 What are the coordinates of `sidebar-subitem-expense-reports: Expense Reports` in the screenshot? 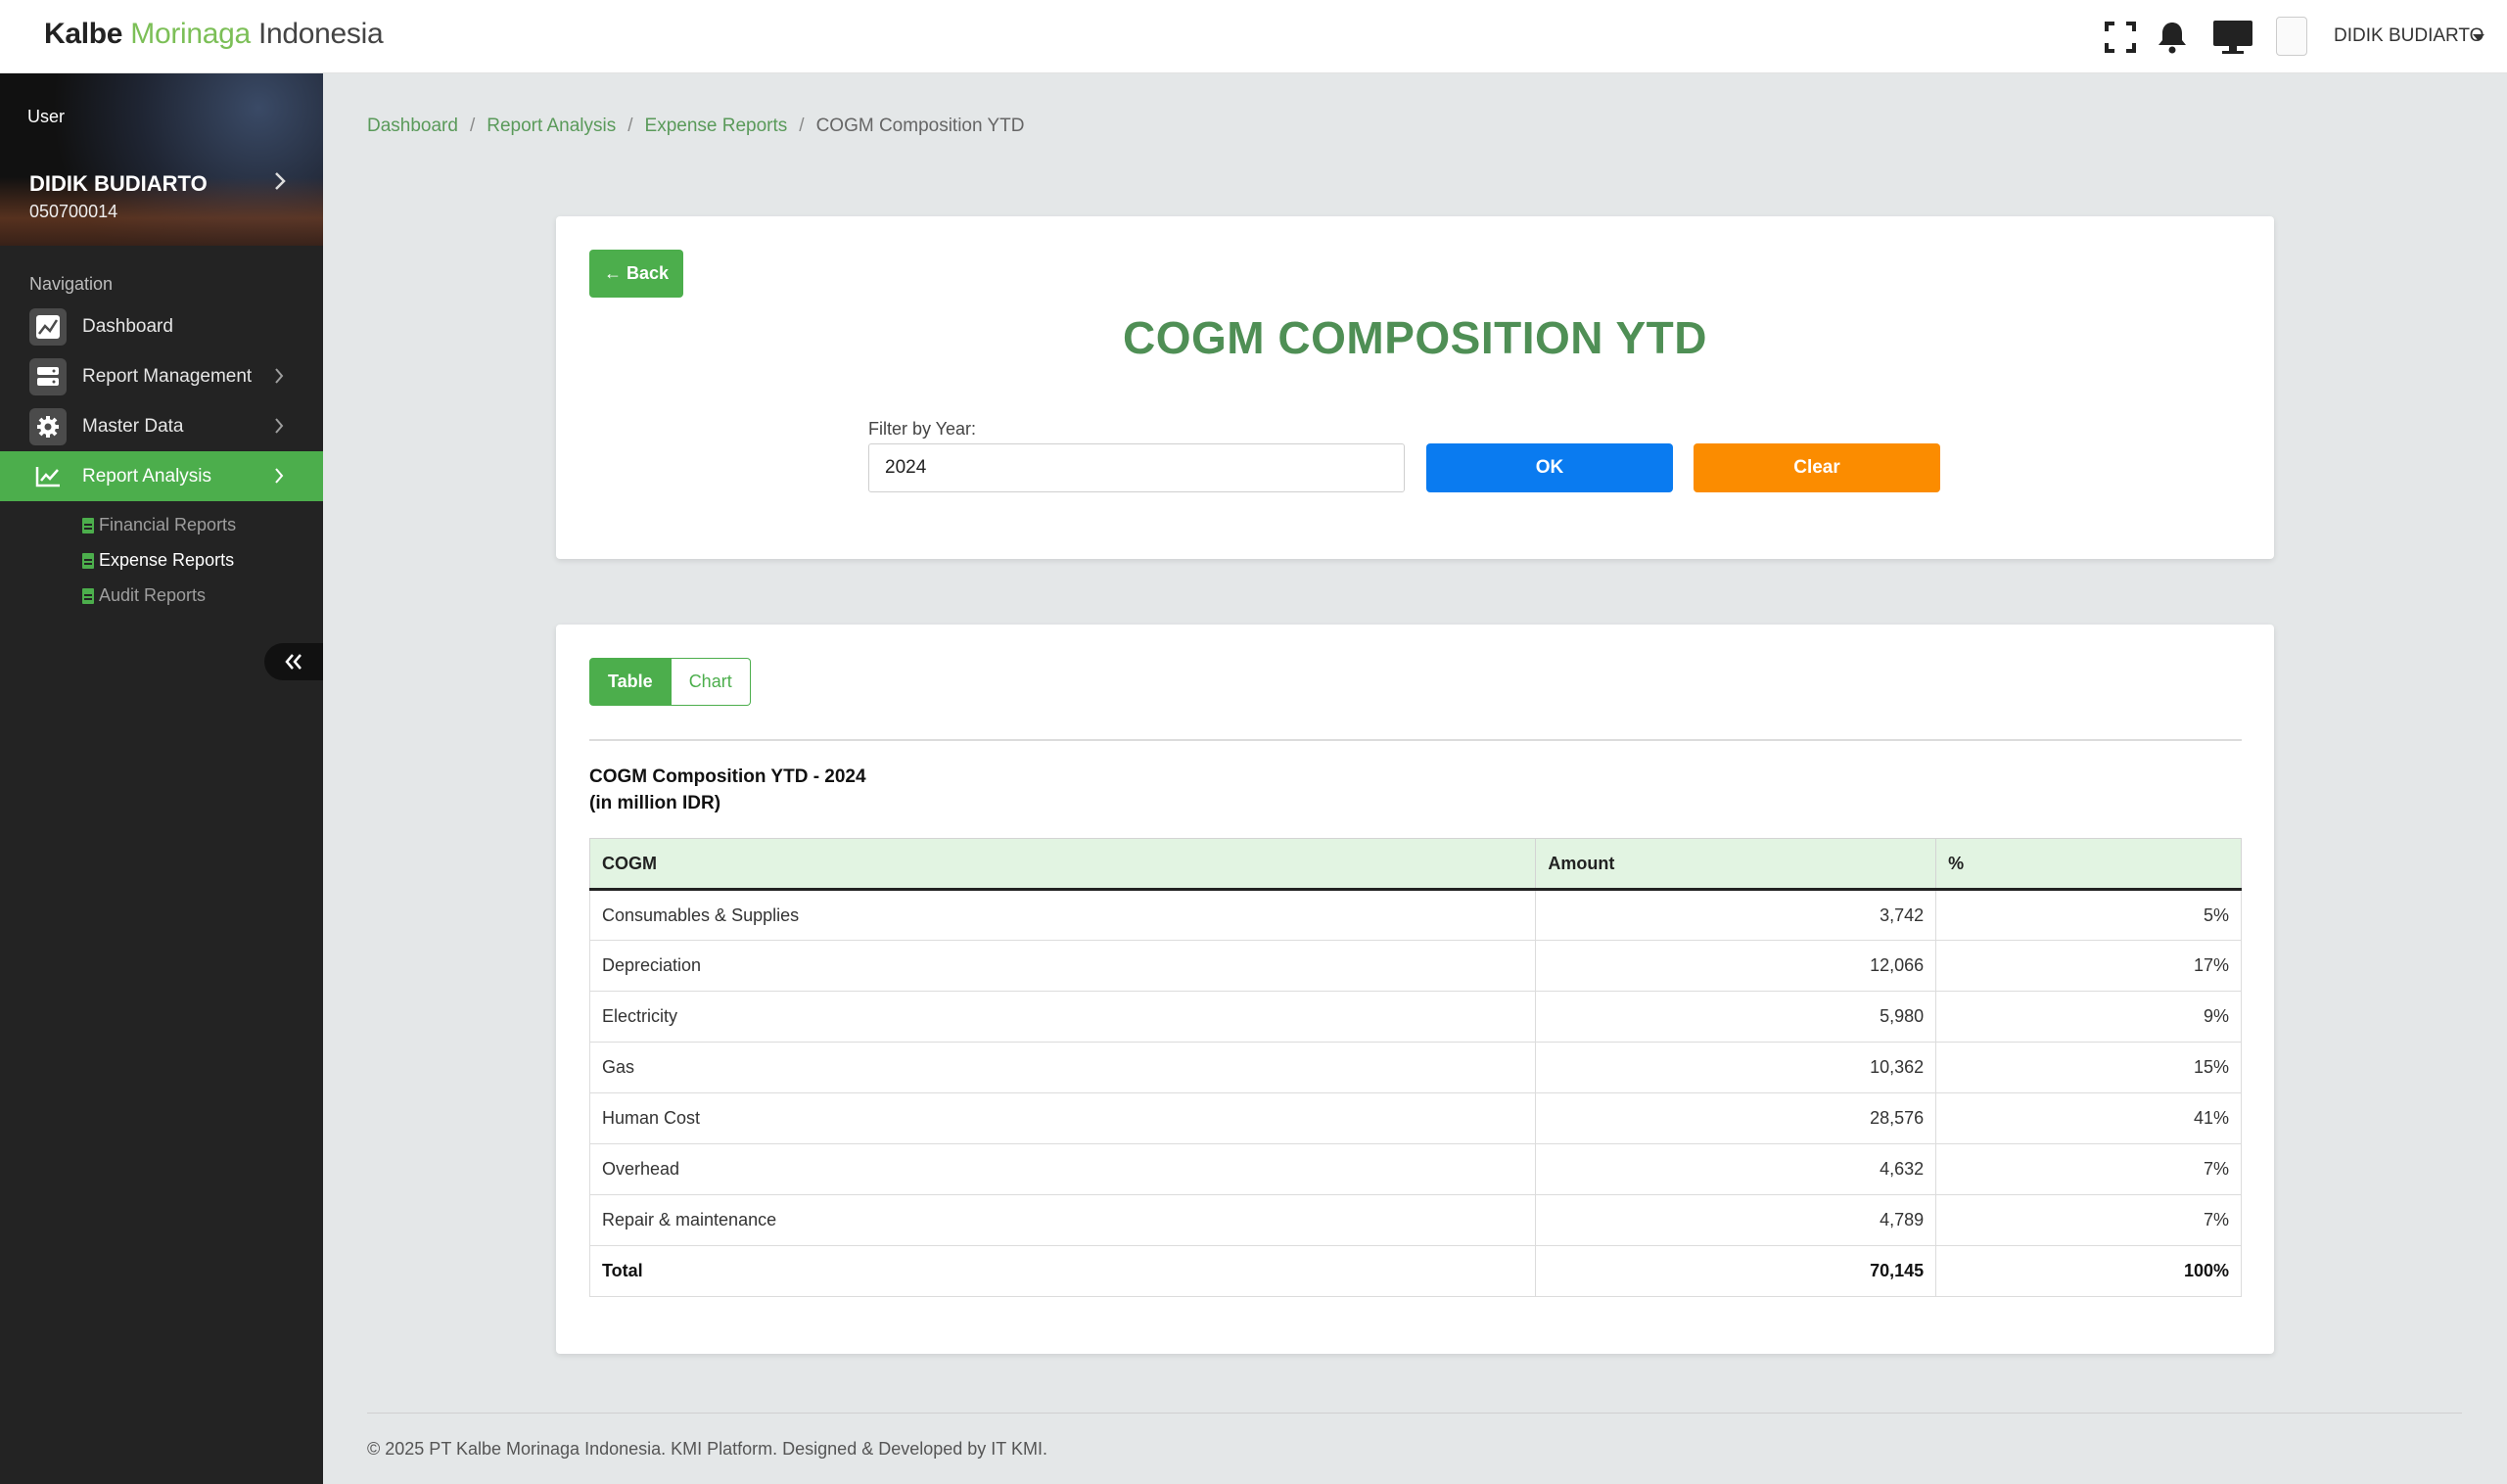 It's located at (158, 560).